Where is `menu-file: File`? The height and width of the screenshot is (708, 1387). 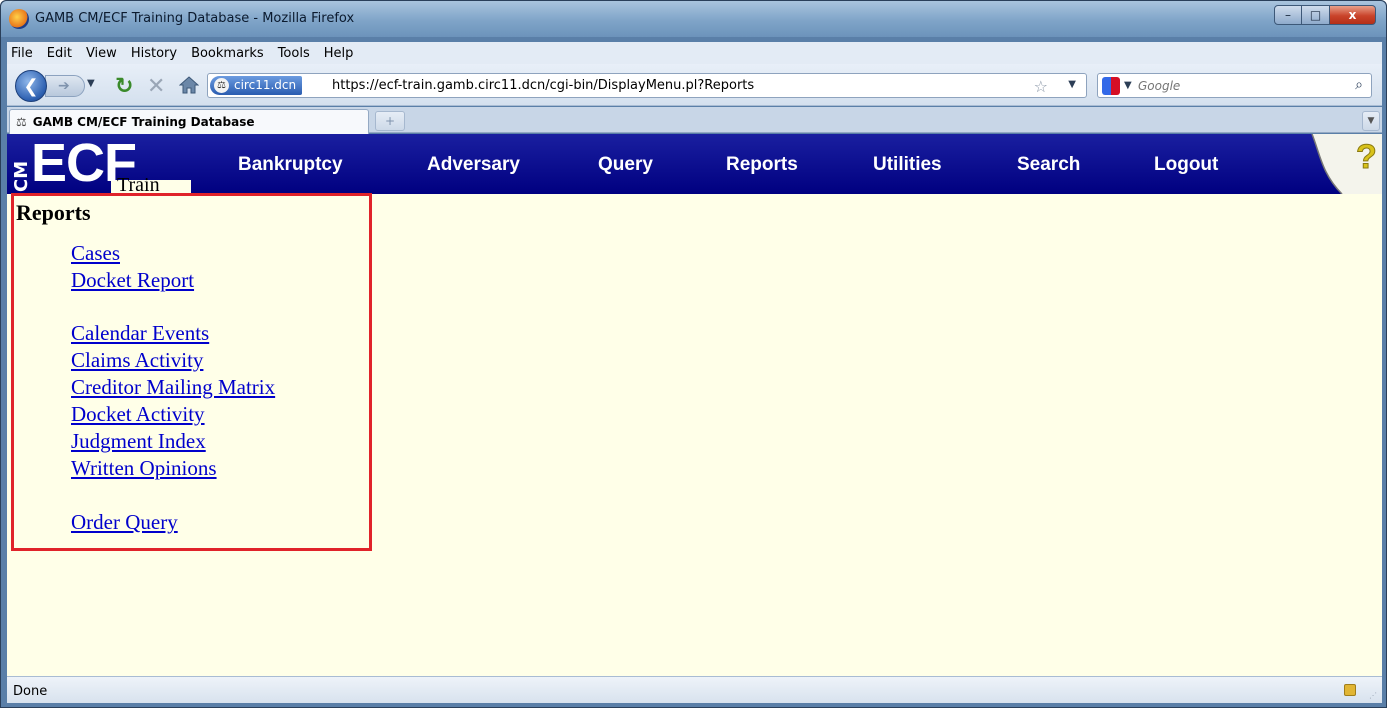 menu-file: File is located at coordinates (22, 53).